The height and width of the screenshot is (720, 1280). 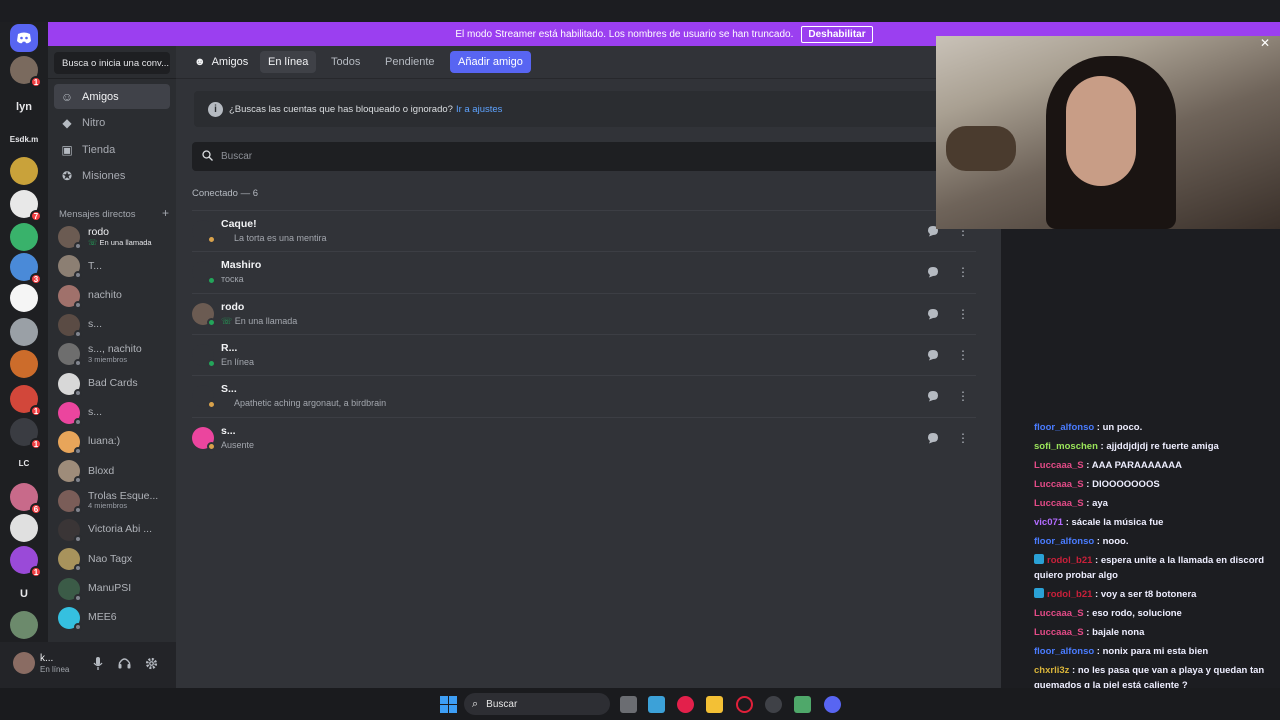 I want to click on server-icon: LC, so click(x=24, y=463).